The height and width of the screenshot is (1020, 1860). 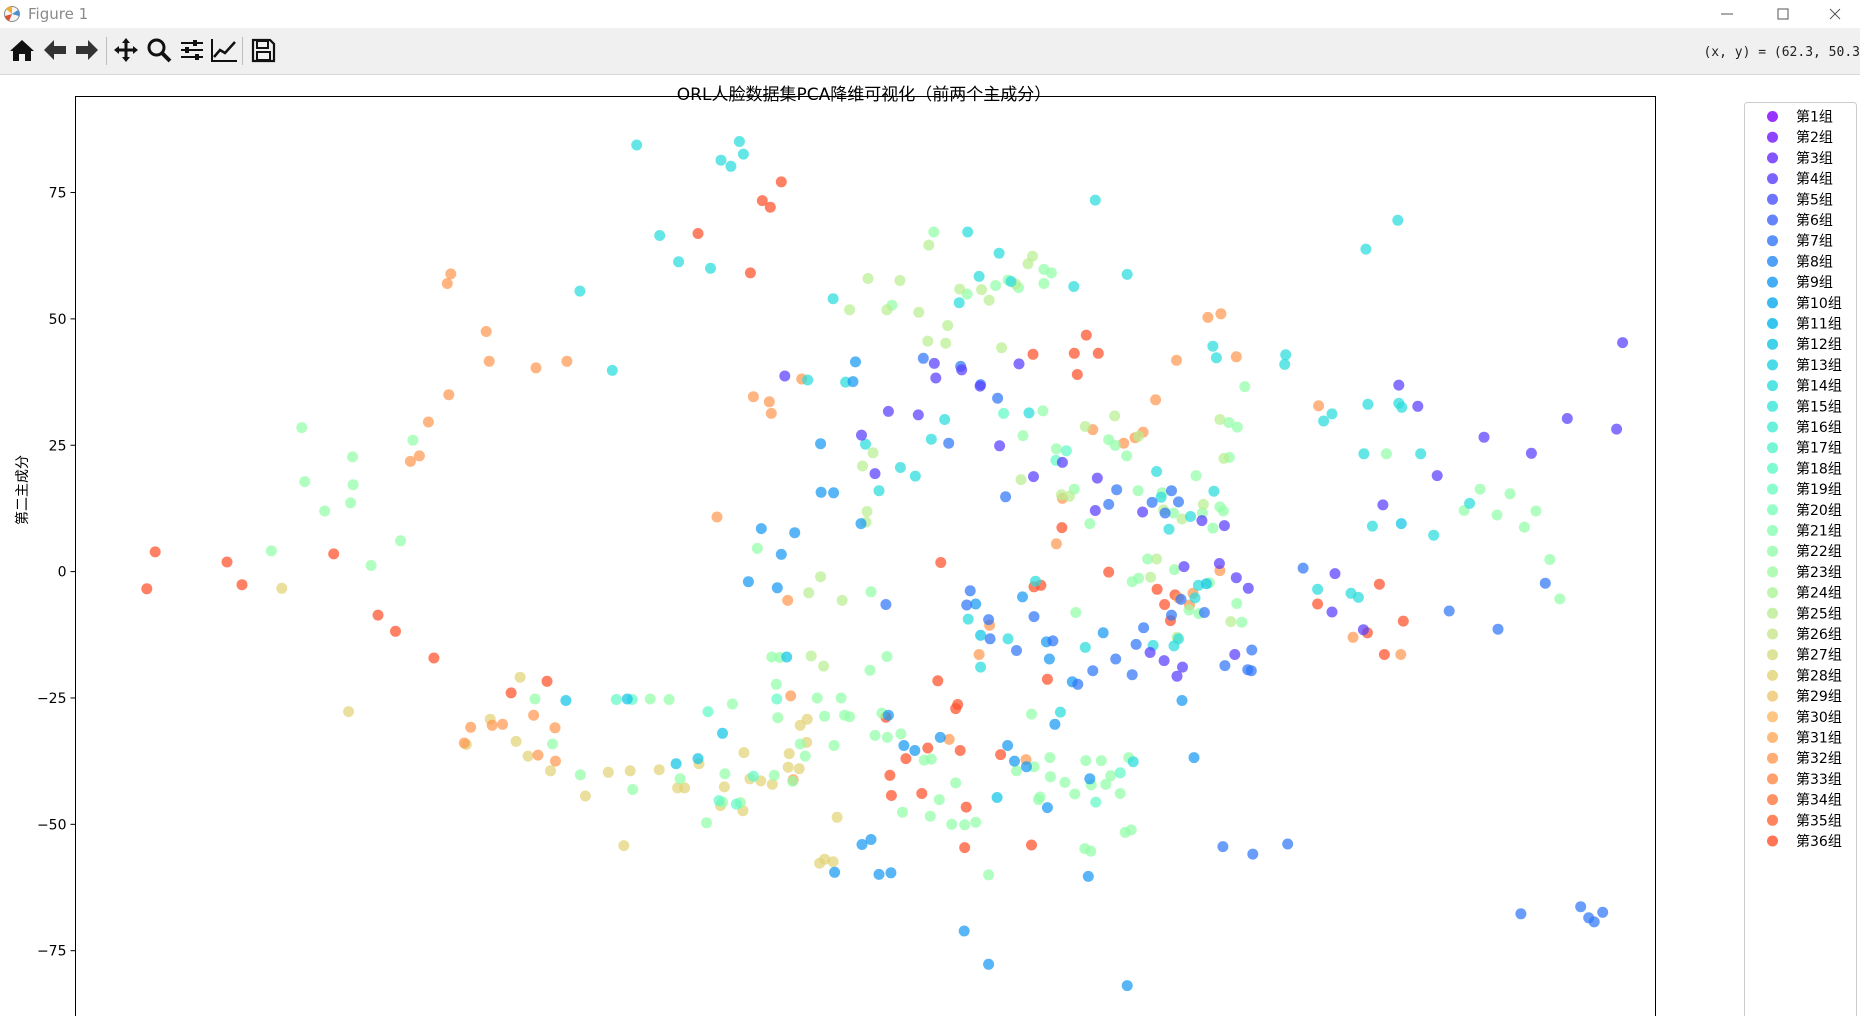 I want to click on maximize-button, so click(x=1783, y=14).